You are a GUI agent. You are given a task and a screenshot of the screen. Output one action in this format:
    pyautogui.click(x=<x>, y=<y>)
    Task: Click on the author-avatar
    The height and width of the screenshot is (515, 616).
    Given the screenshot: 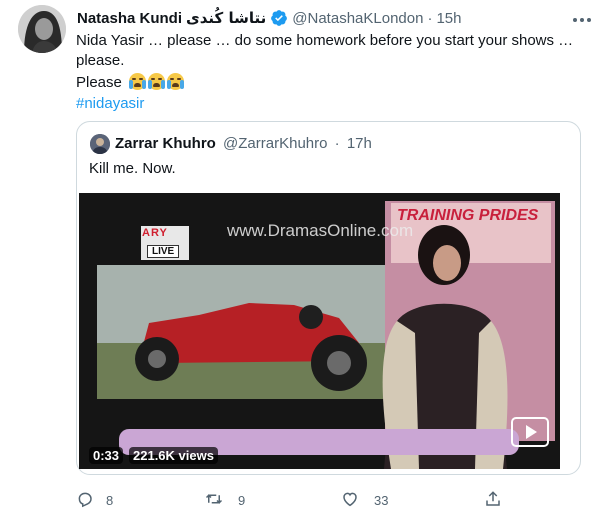 What is the action you would take?
    pyautogui.click(x=42, y=29)
    